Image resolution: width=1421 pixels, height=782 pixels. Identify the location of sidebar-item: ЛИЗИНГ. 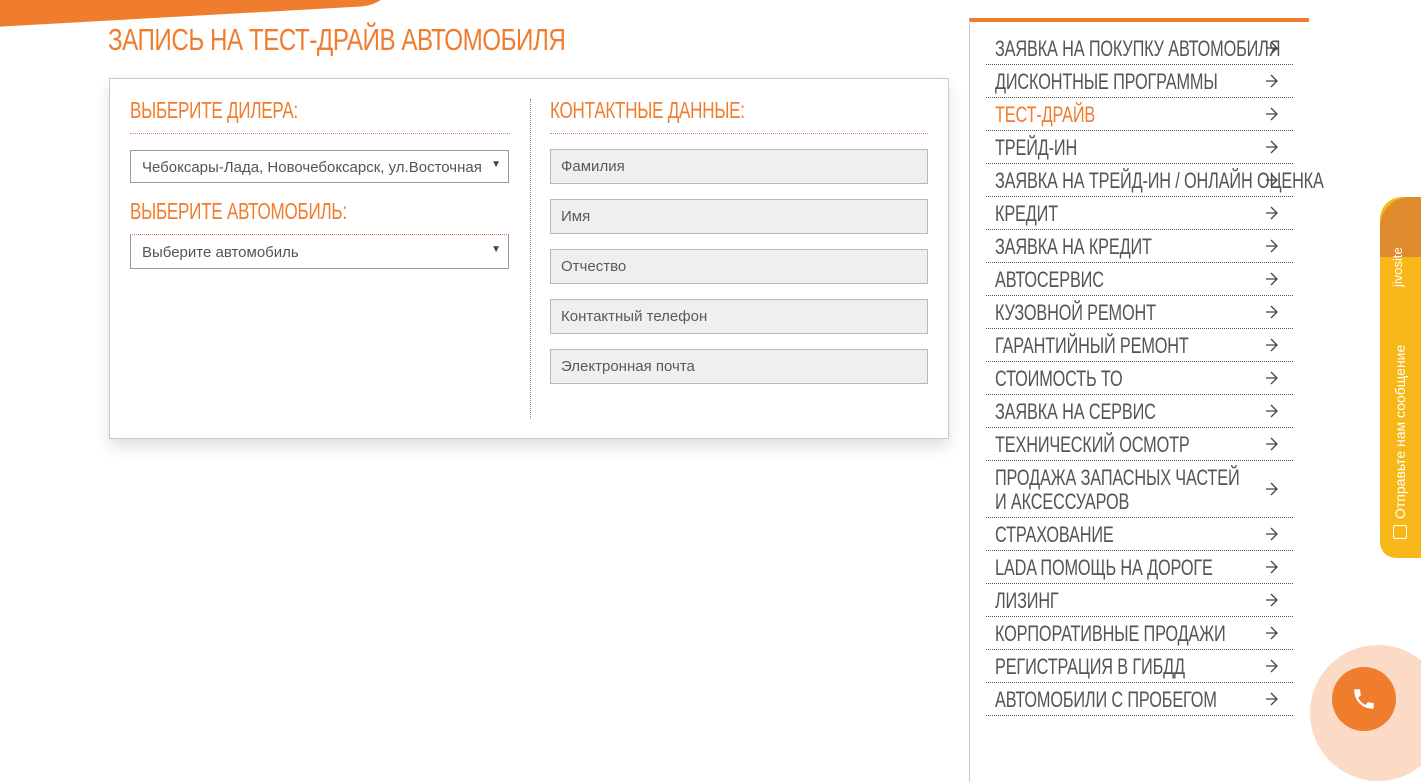
(1139, 600).